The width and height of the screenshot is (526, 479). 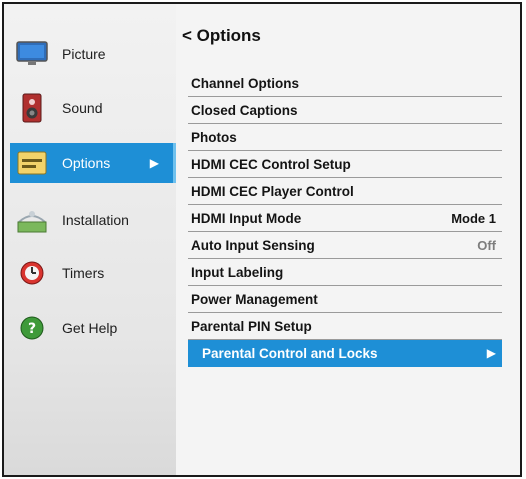 What do you see at coordinates (95, 220) in the screenshot?
I see `sidebar-item-label: Installation` at bounding box center [95, 220].